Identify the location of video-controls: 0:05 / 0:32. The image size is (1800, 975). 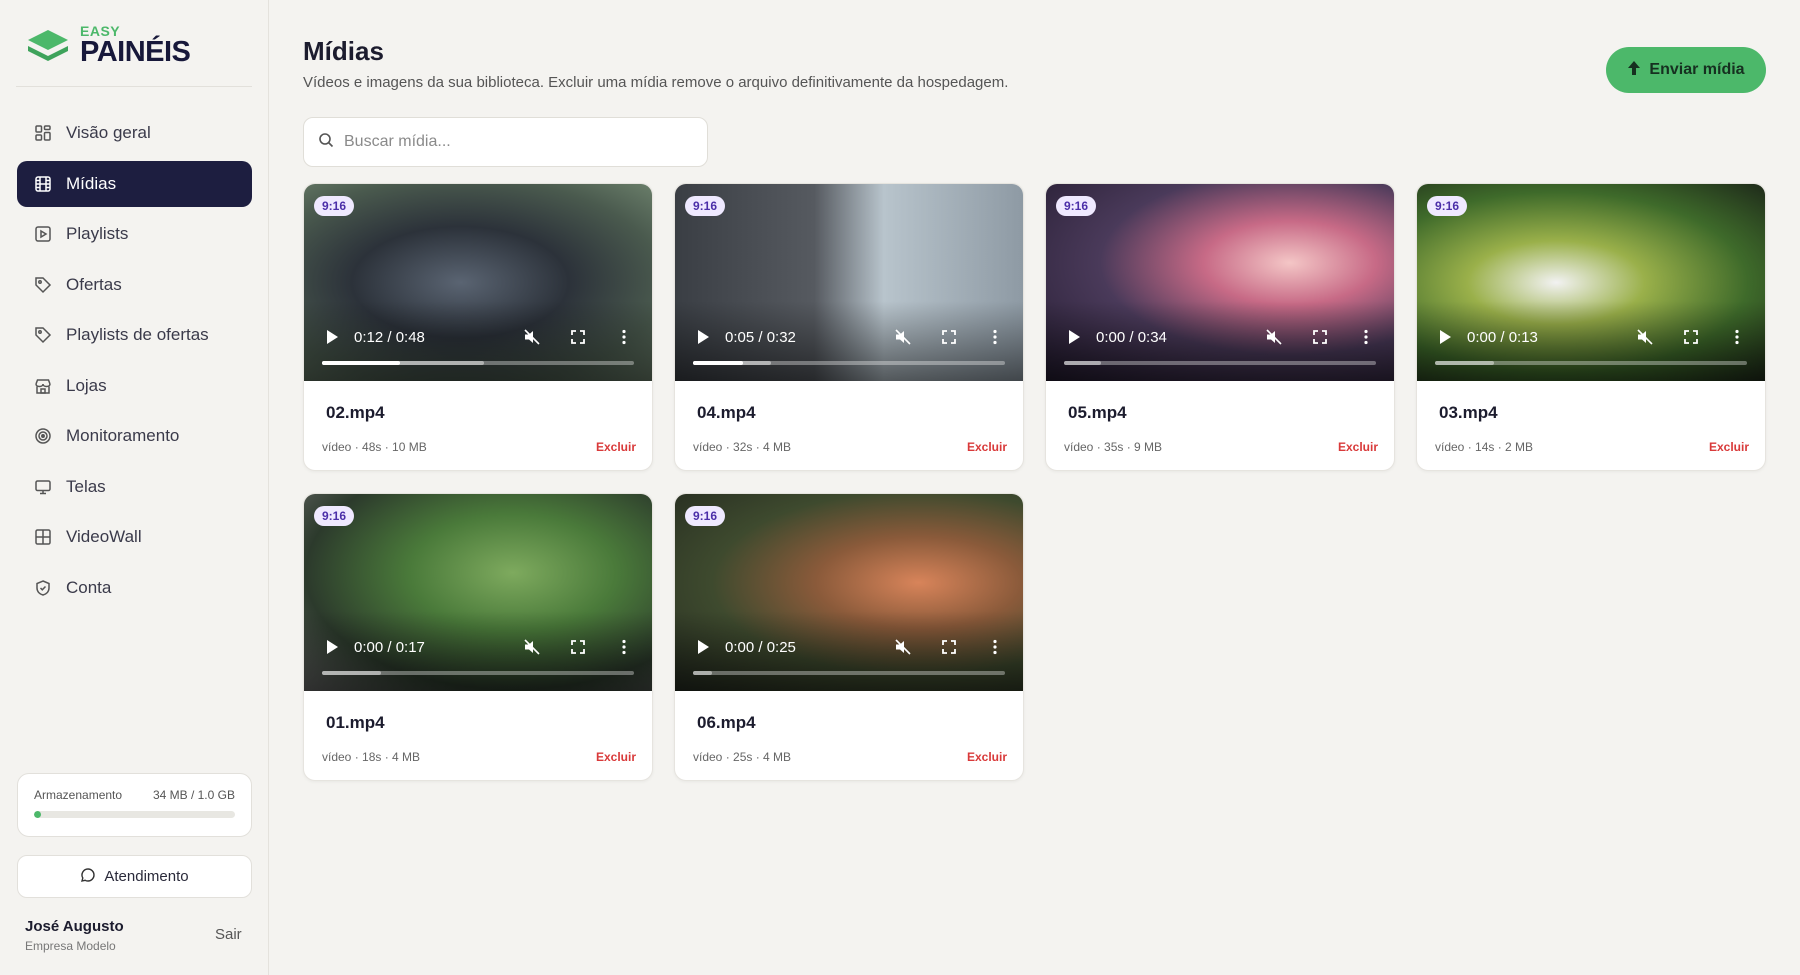
(849, 341).